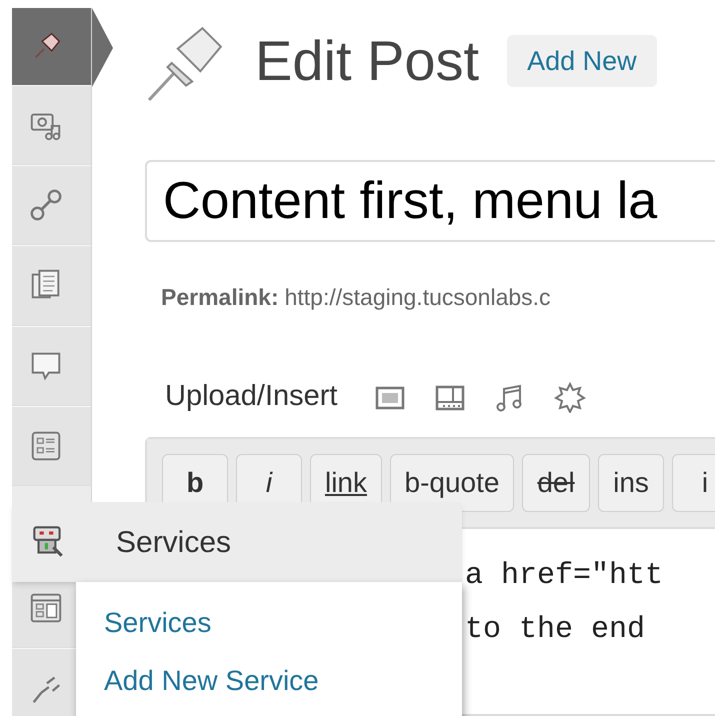 This screenshot has width=715, height=716. I want to click on editor-text-line: to the end, so click(555, 630).